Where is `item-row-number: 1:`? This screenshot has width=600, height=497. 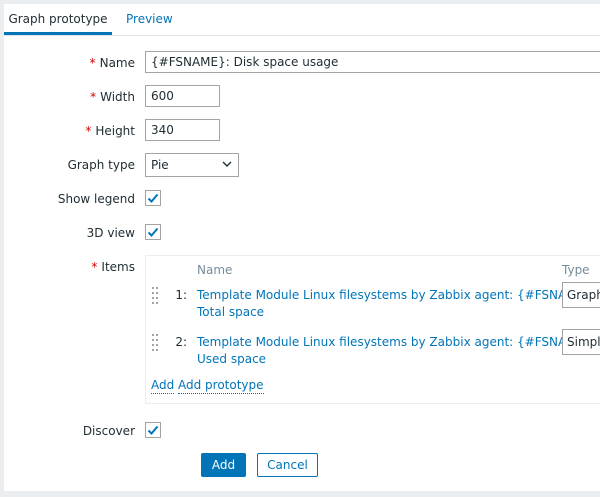 item-row-number: 1: is located at coordinates (181, 295).